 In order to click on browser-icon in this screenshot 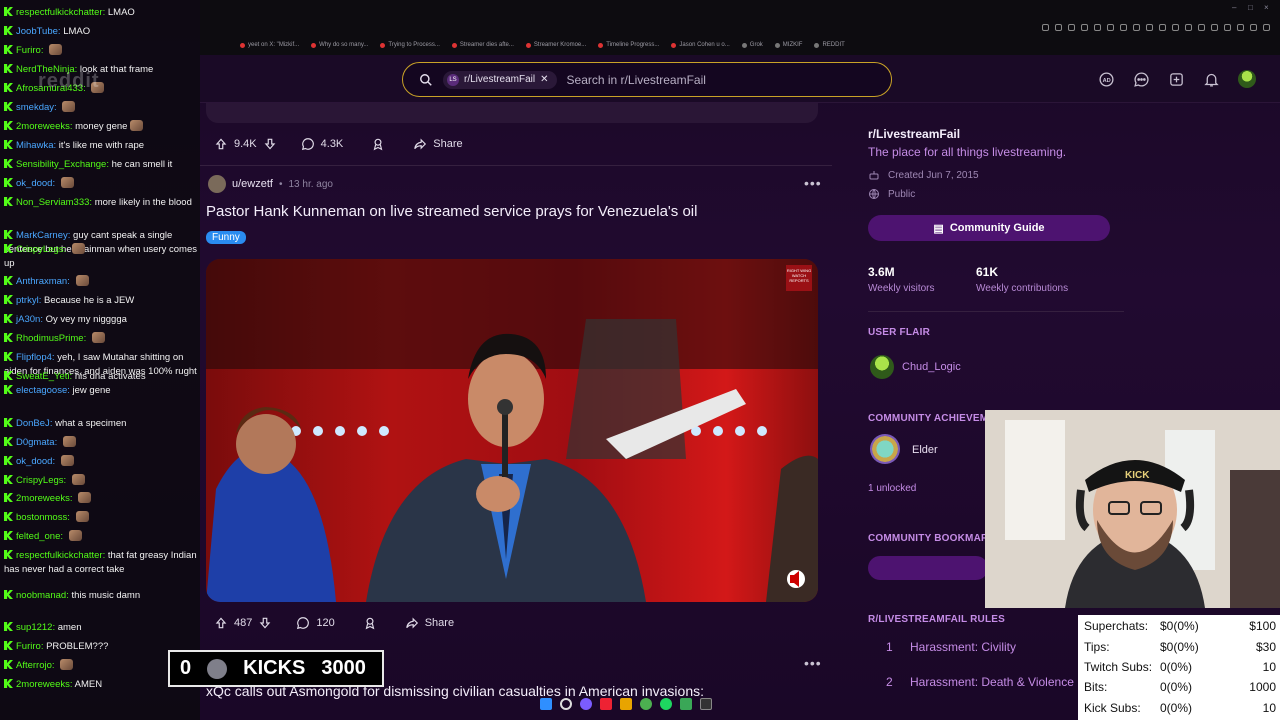, I will do `click(646, 704)`.